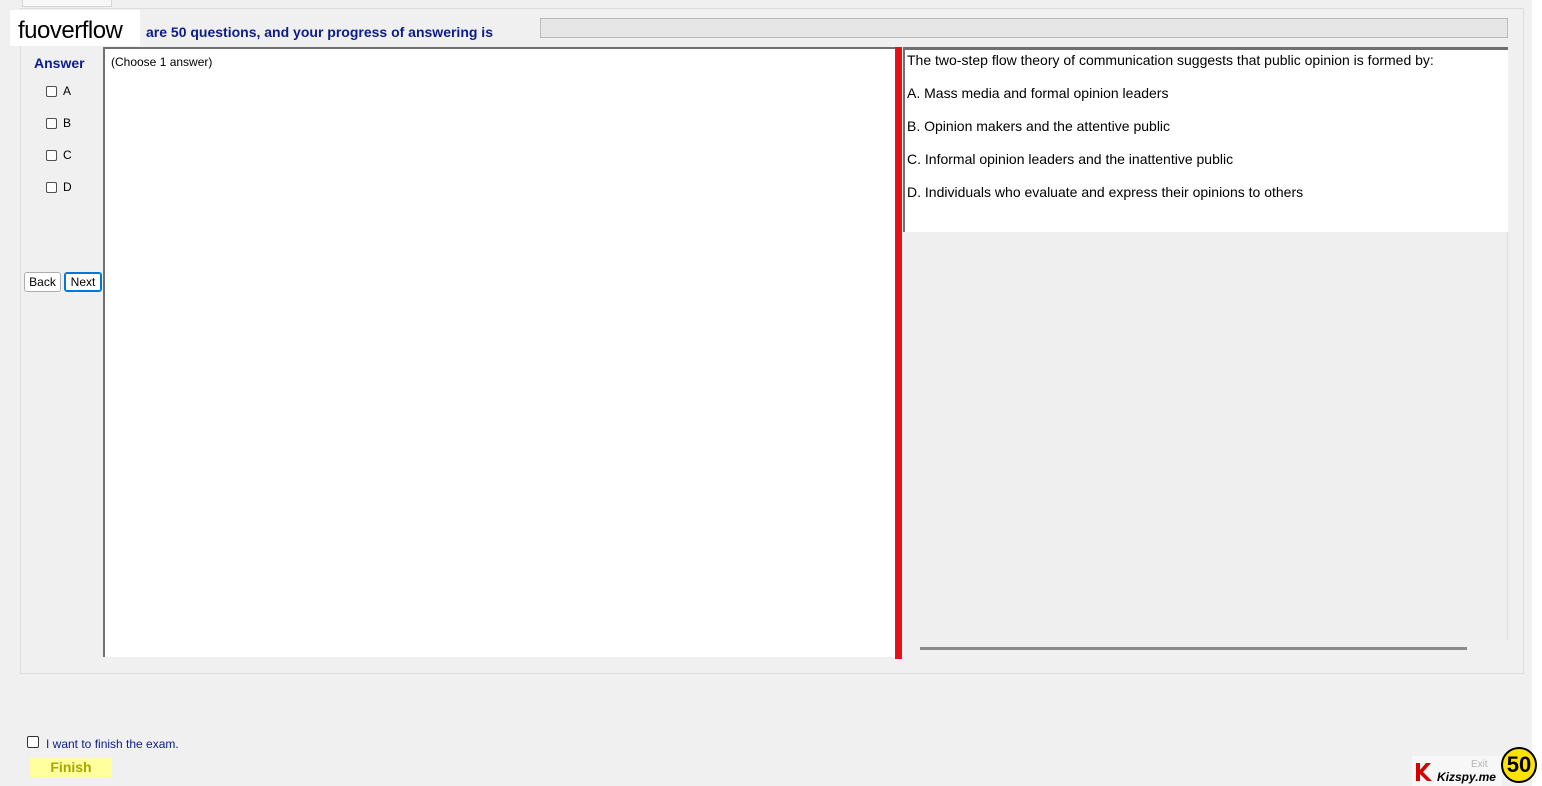 The height and width of the screenshot is (786, 1542). Describe the element at coordinates (59, 63) in the screenshot. I see `answer-heading: Answer` at that location.